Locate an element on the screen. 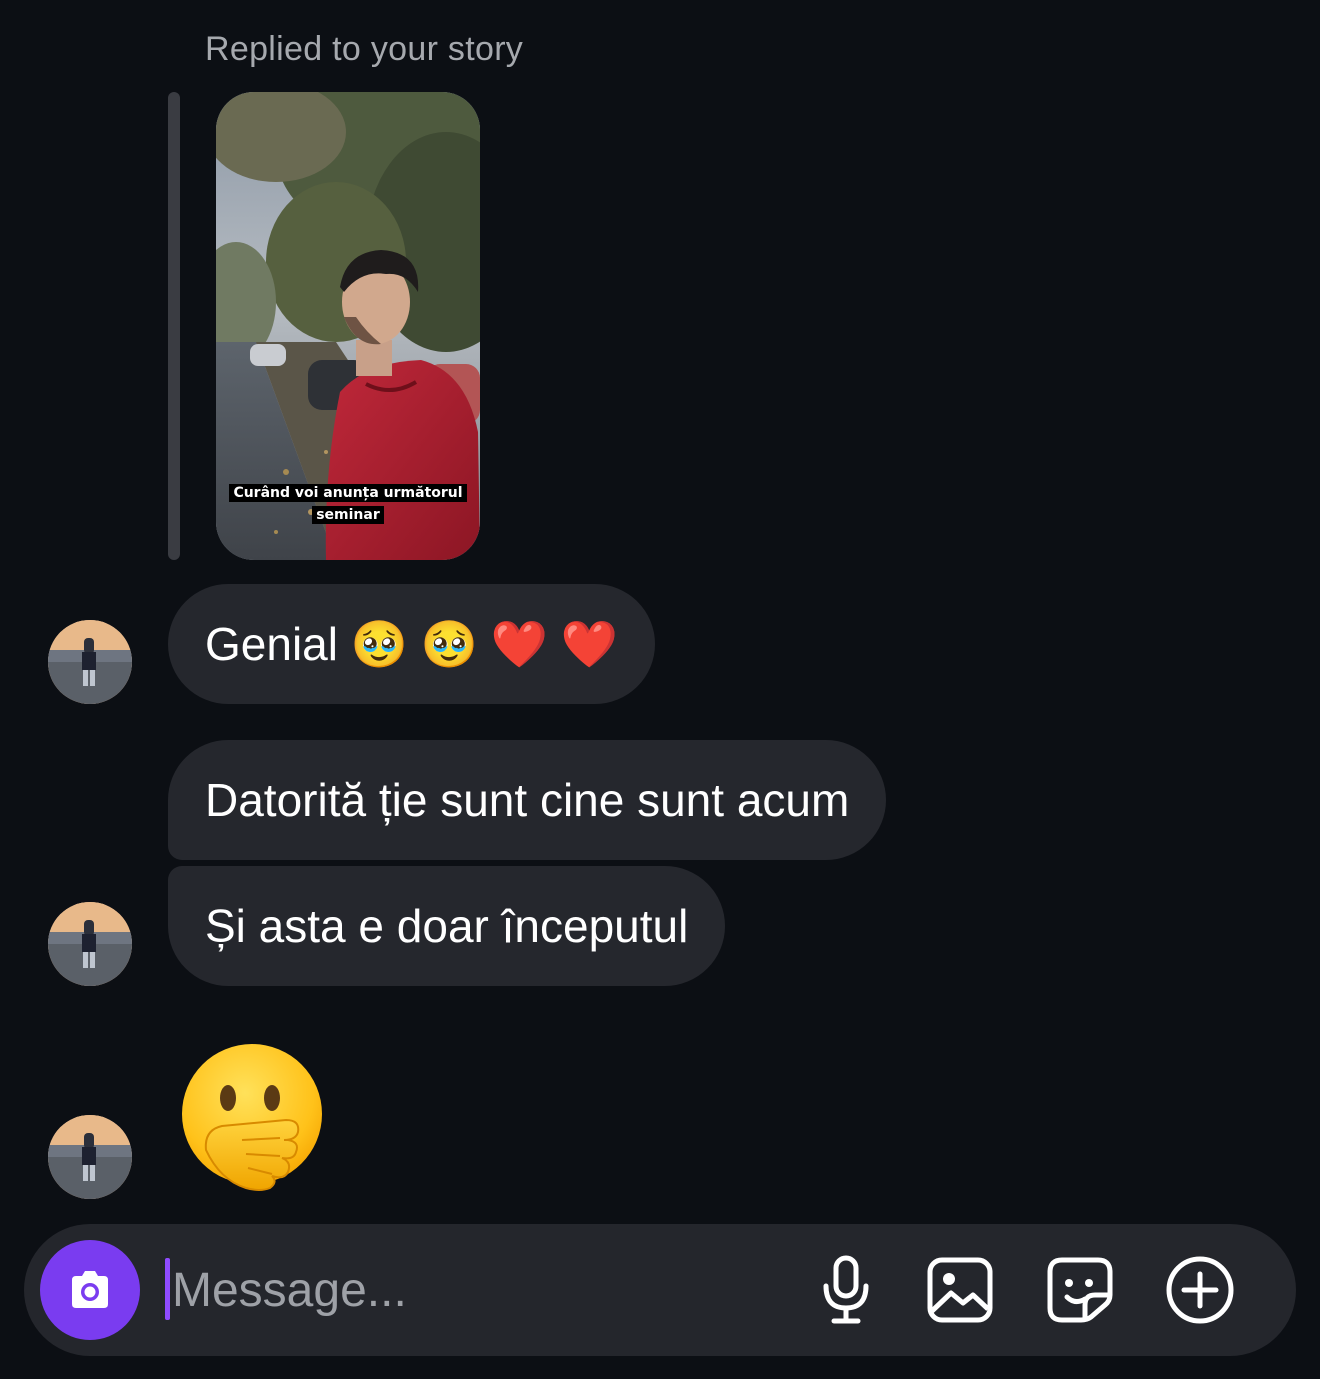 The height and width of the screenshot is (1379, 1320). message-bubble-genial: Genial 🥹 🥹 ❤️ ❤️ is located at coordinates (412, 644).